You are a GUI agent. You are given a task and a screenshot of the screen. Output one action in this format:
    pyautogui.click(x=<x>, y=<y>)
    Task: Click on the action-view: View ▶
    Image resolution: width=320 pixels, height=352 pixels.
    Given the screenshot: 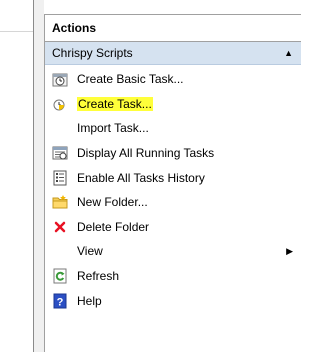 What is the action you would take?
    pyautogui.click(x=173, y=251)
    